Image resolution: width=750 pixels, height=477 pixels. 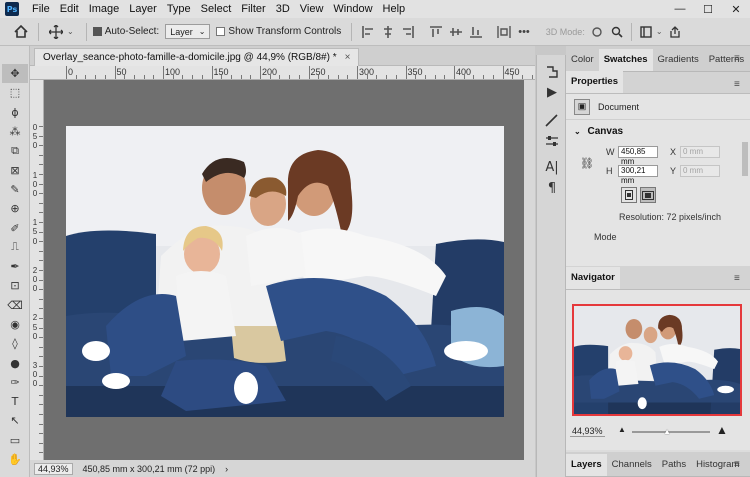 What do you see at coordinates (552, 140) in the screenshot?
I see `adjustments-icon` at bounding box center [552, 140].